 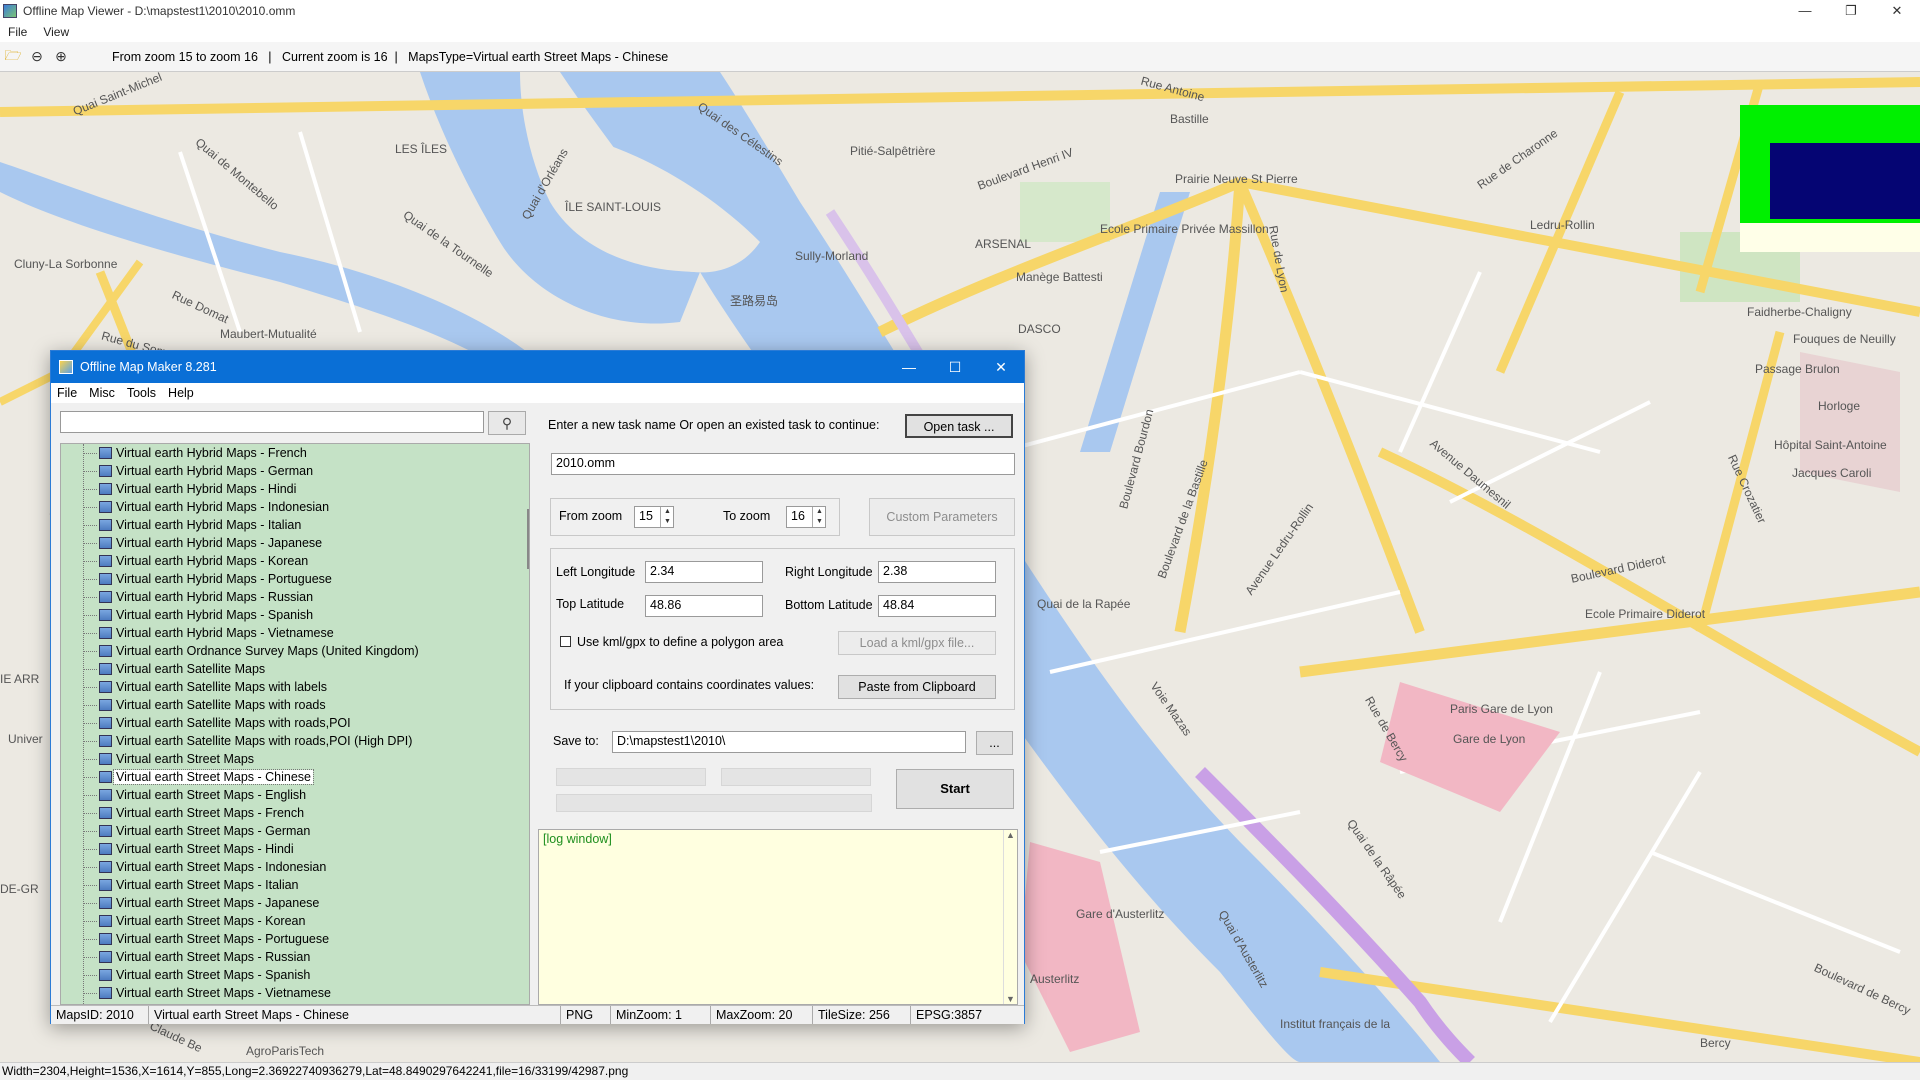 What do you see at coordinates (141, 393) in the screenshot?
I see `dlg-menu-tools: Tools` at bounding box center [141, 393].